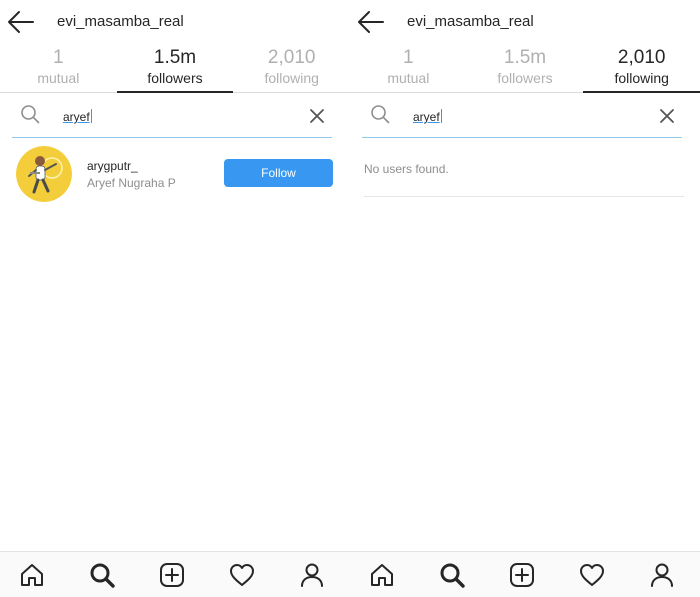 This screenshot has height=597, width=700. Describe the element at coordinates (406, 169) in the screenshot. I see `empty-state-message: No users found.` at that location.